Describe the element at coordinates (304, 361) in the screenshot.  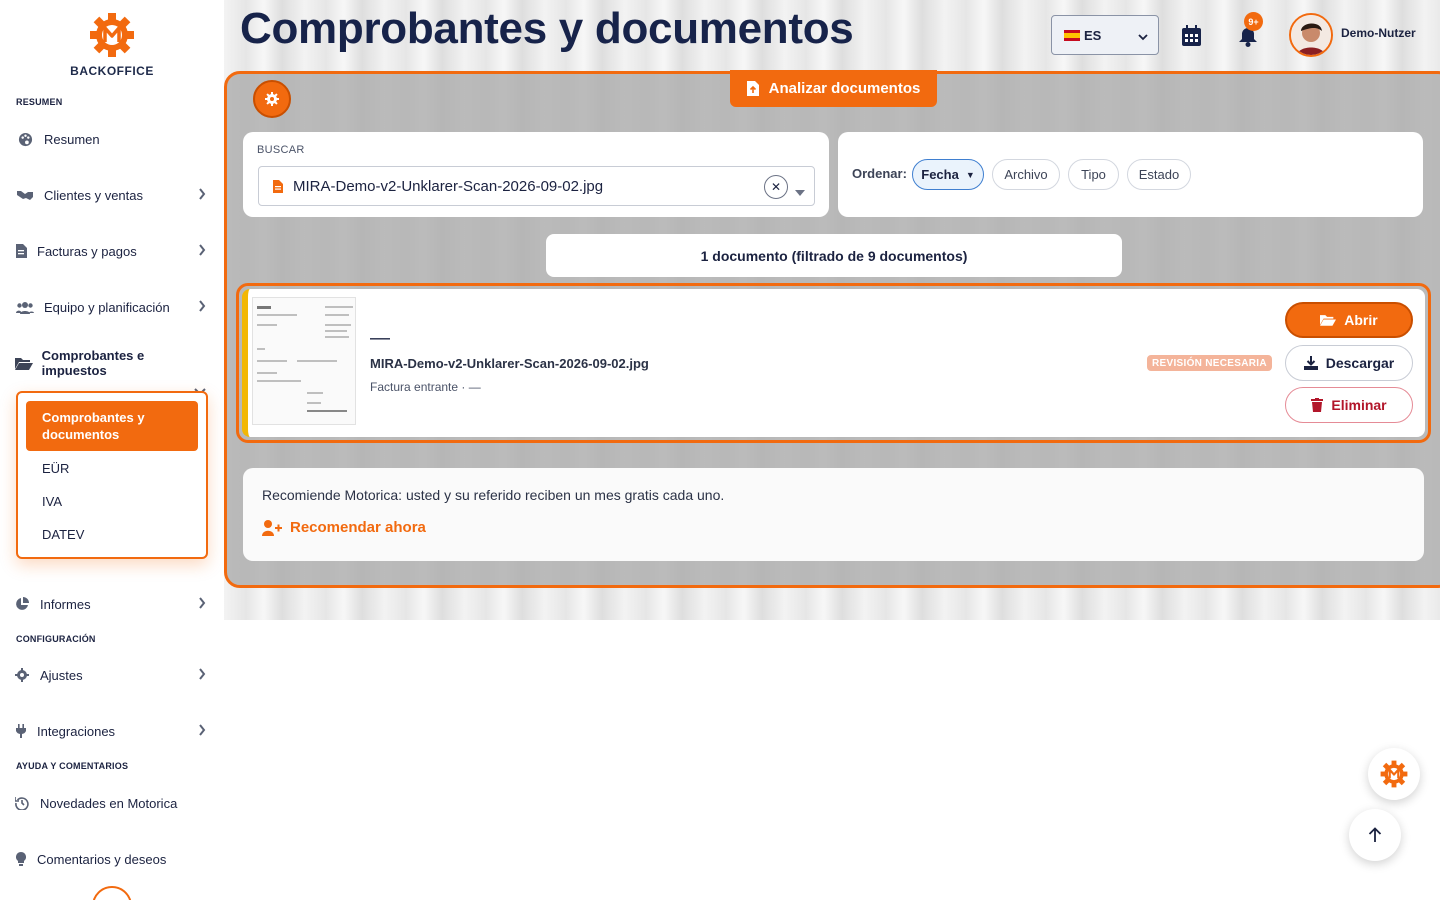
I see `document-thumbnail` at that location.